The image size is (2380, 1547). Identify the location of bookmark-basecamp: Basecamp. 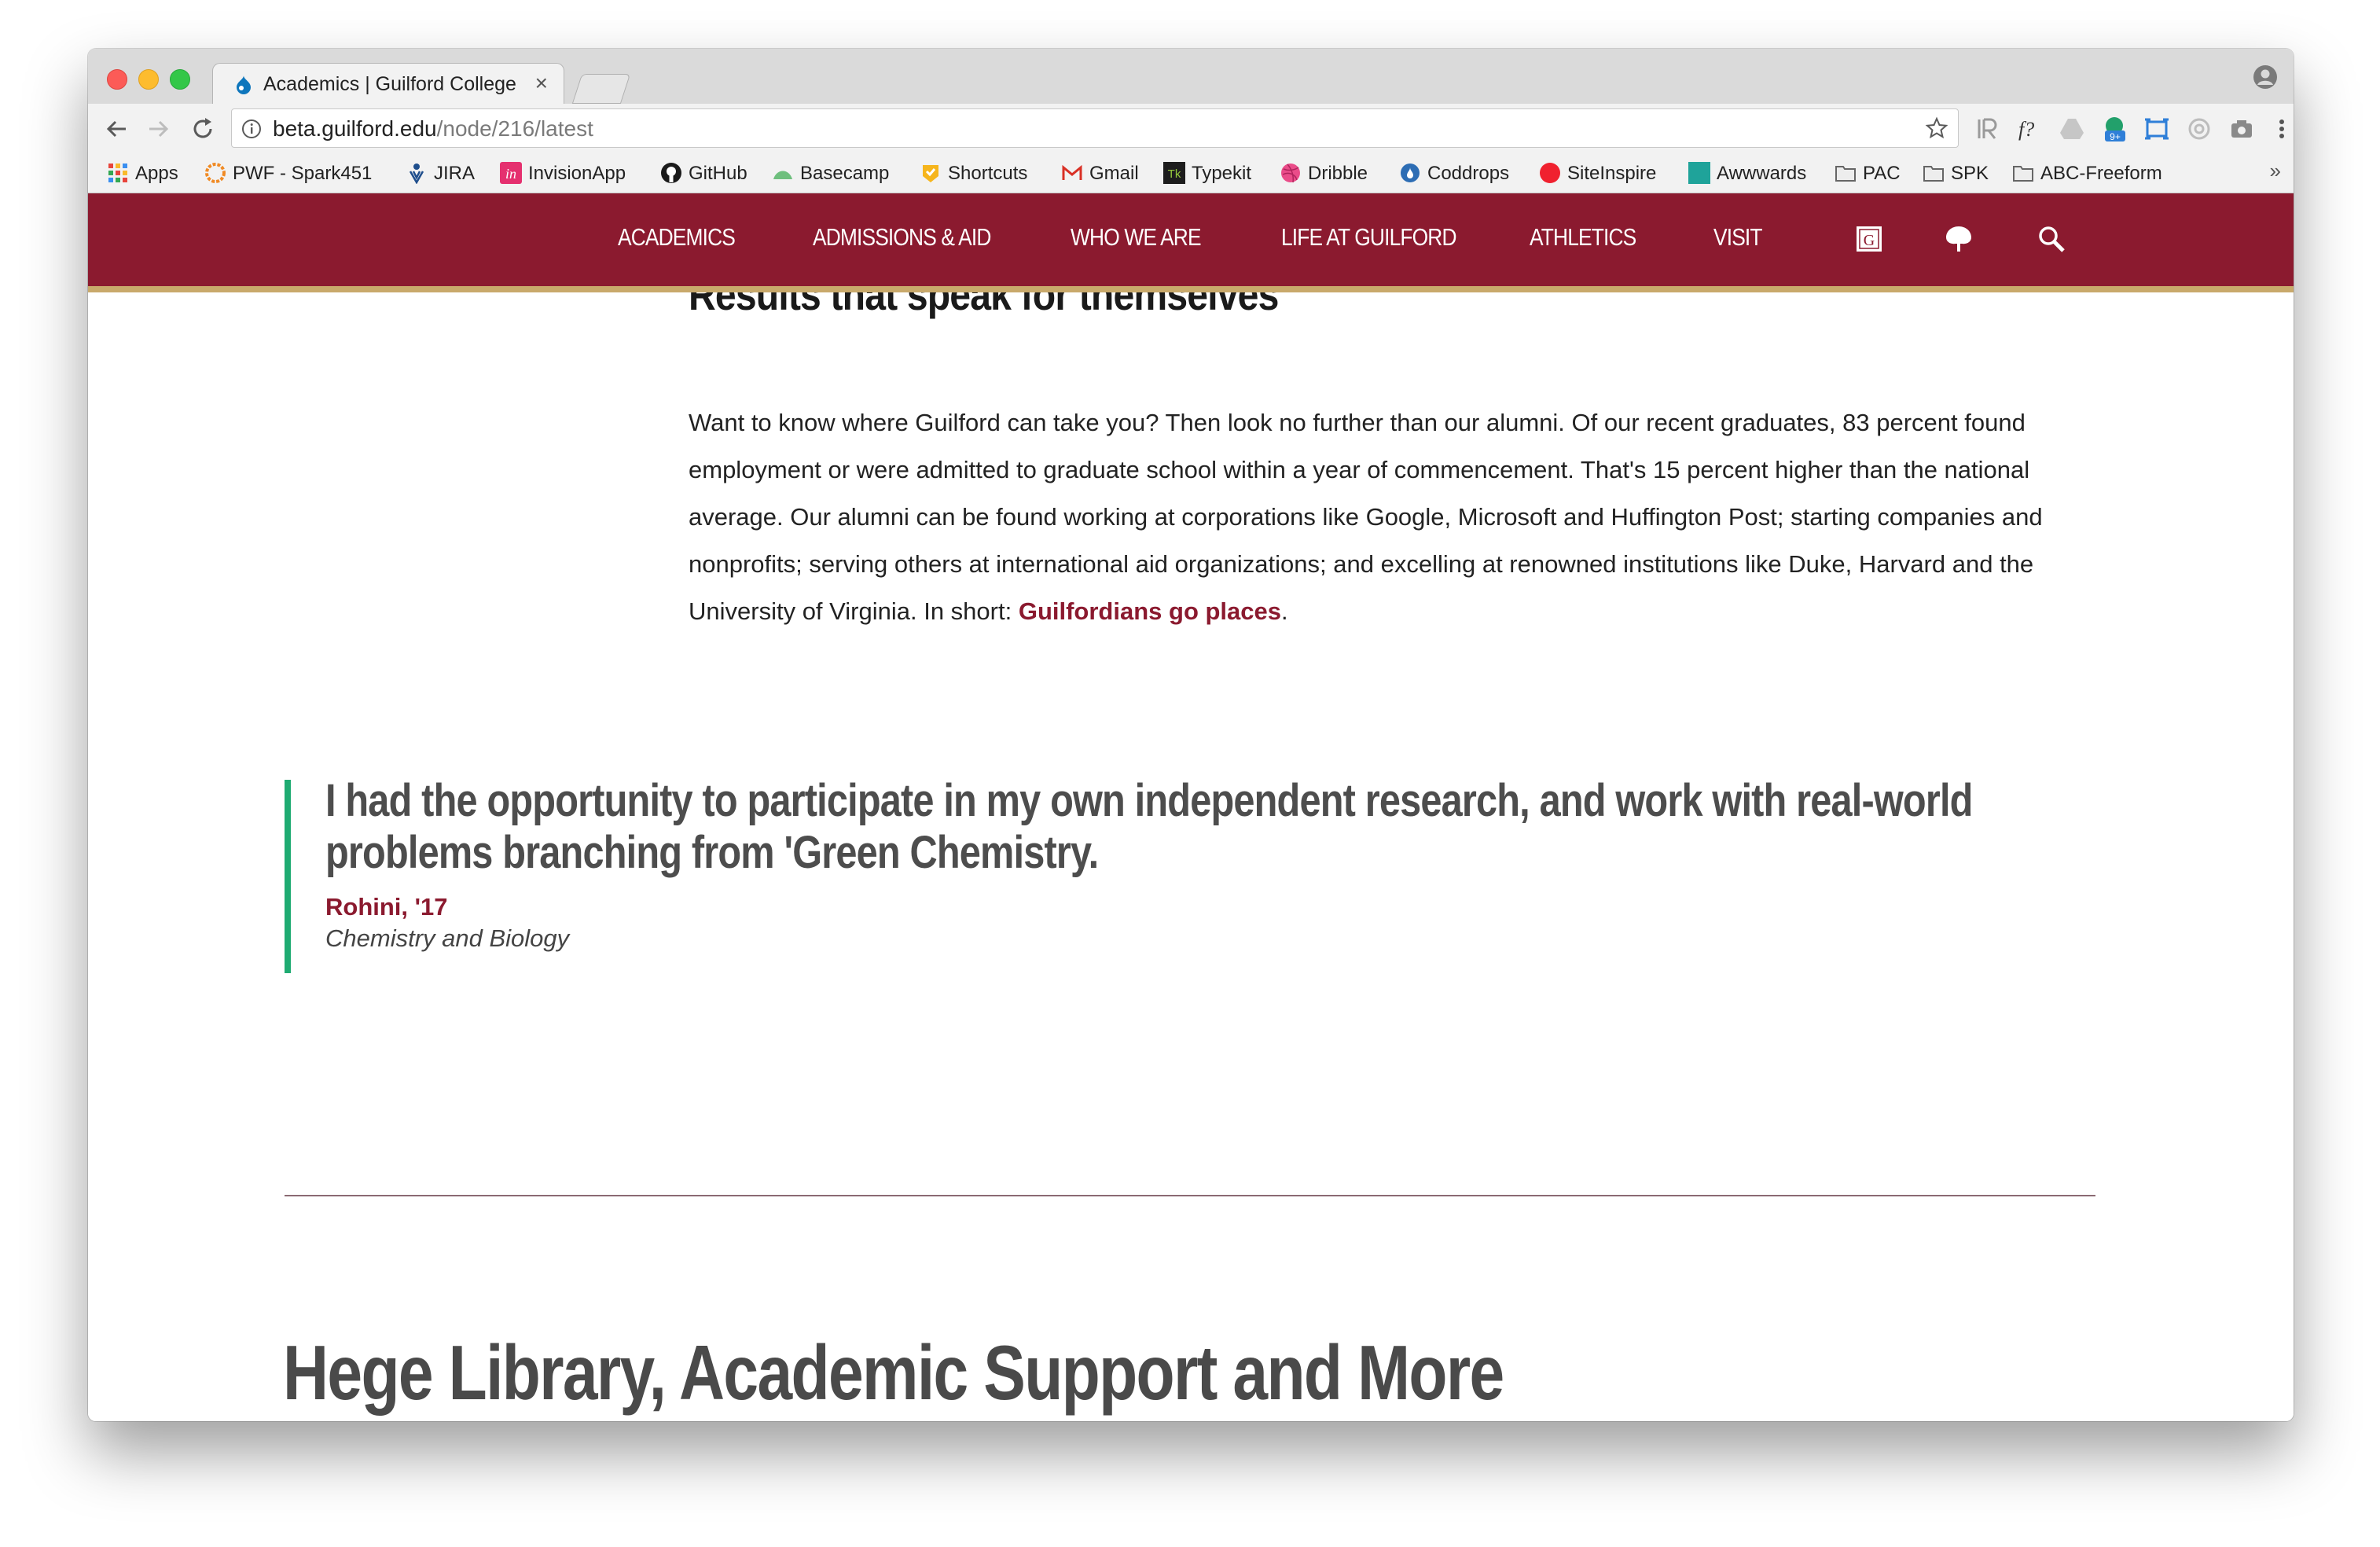
(830, 174).